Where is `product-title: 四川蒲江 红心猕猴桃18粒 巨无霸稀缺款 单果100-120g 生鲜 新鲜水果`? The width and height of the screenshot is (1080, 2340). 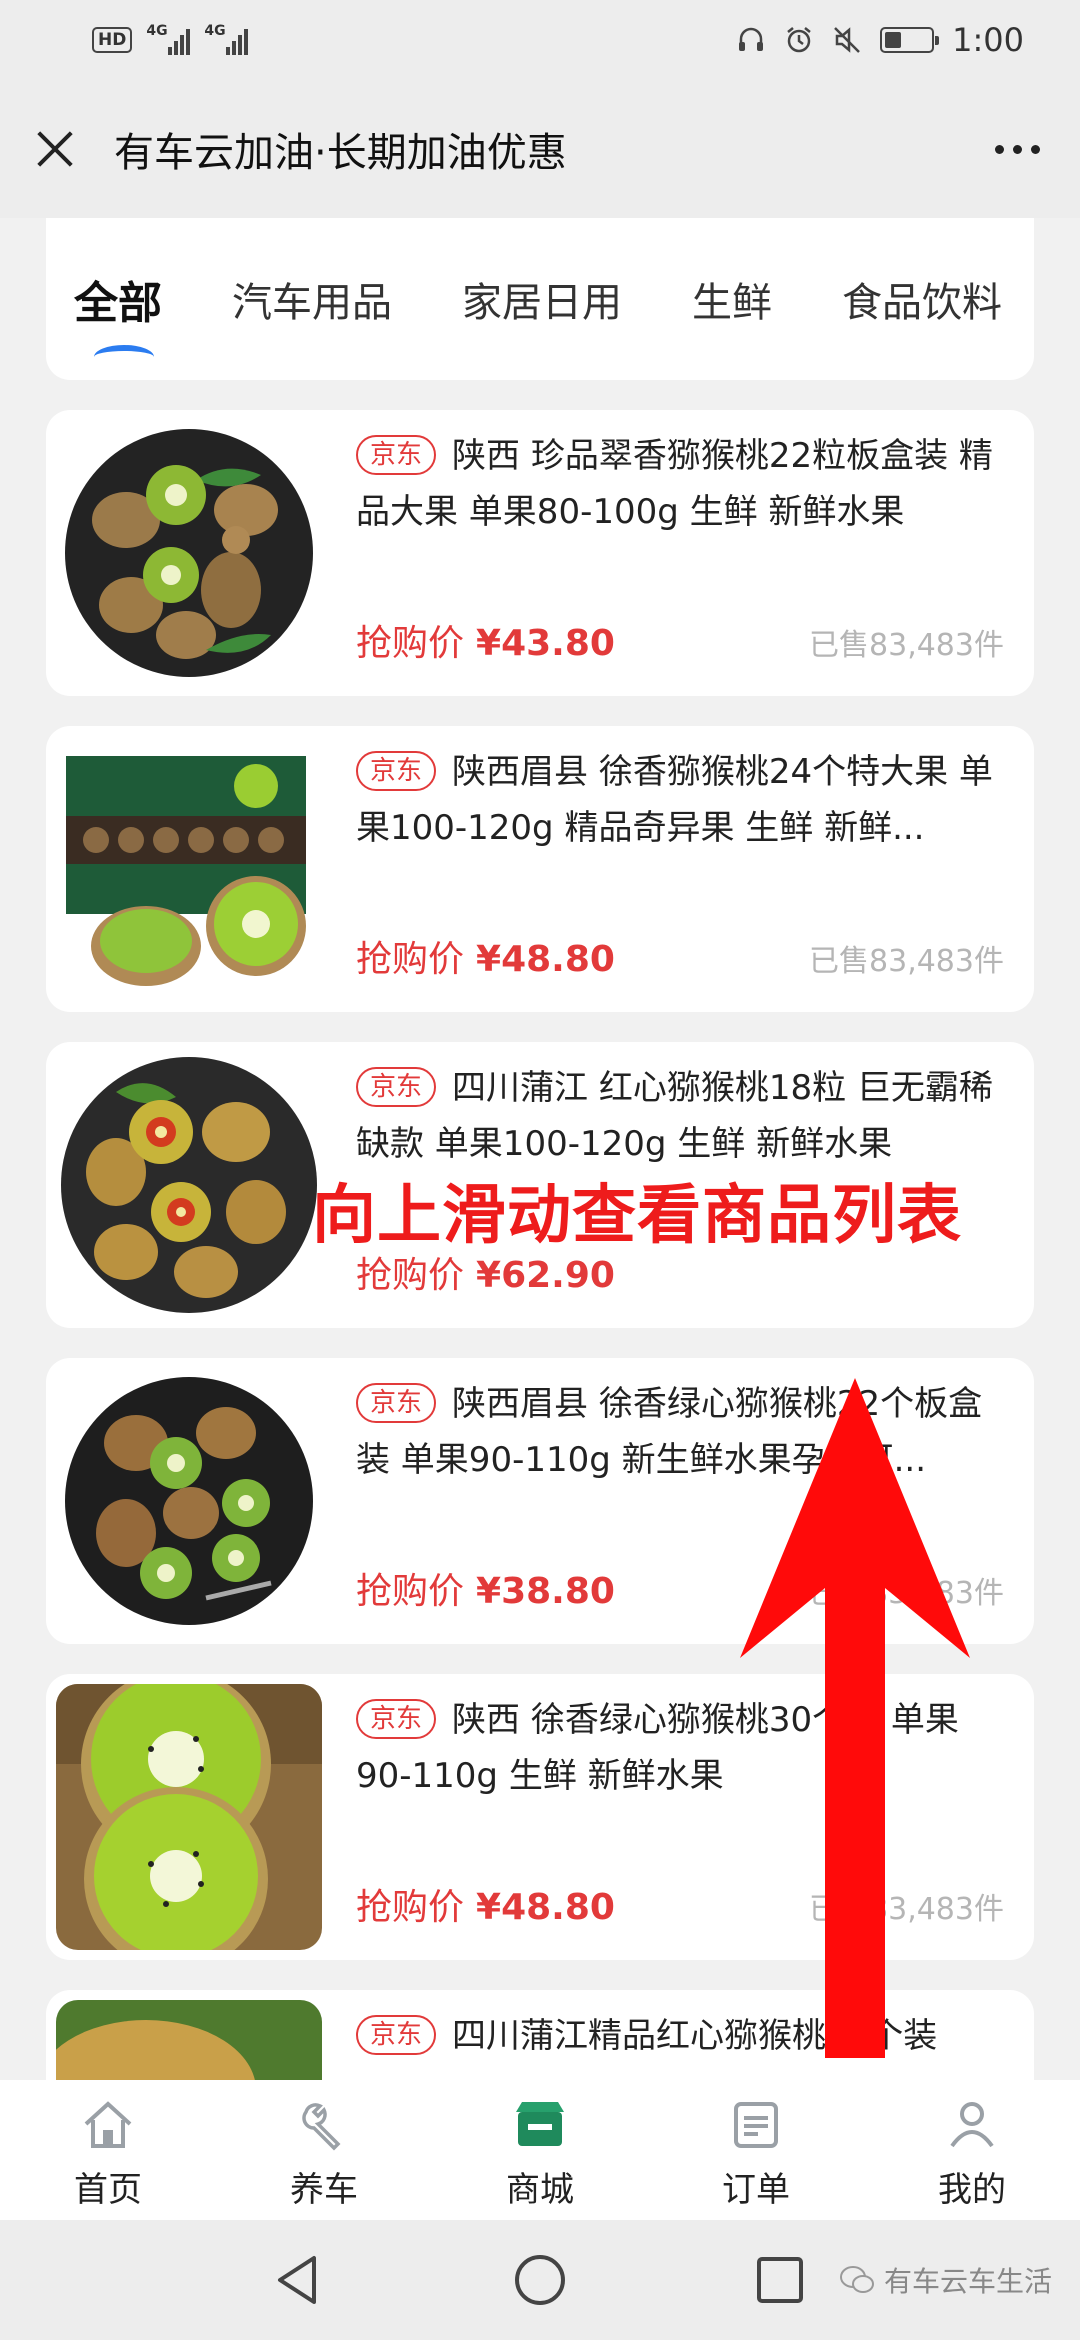
product-title: 四川蒲江 红心猕猴桃18粒 巨无霸稀缺款 单果100-120g 生鲜 新鲜水果 is located at coordinates (674, 1116).